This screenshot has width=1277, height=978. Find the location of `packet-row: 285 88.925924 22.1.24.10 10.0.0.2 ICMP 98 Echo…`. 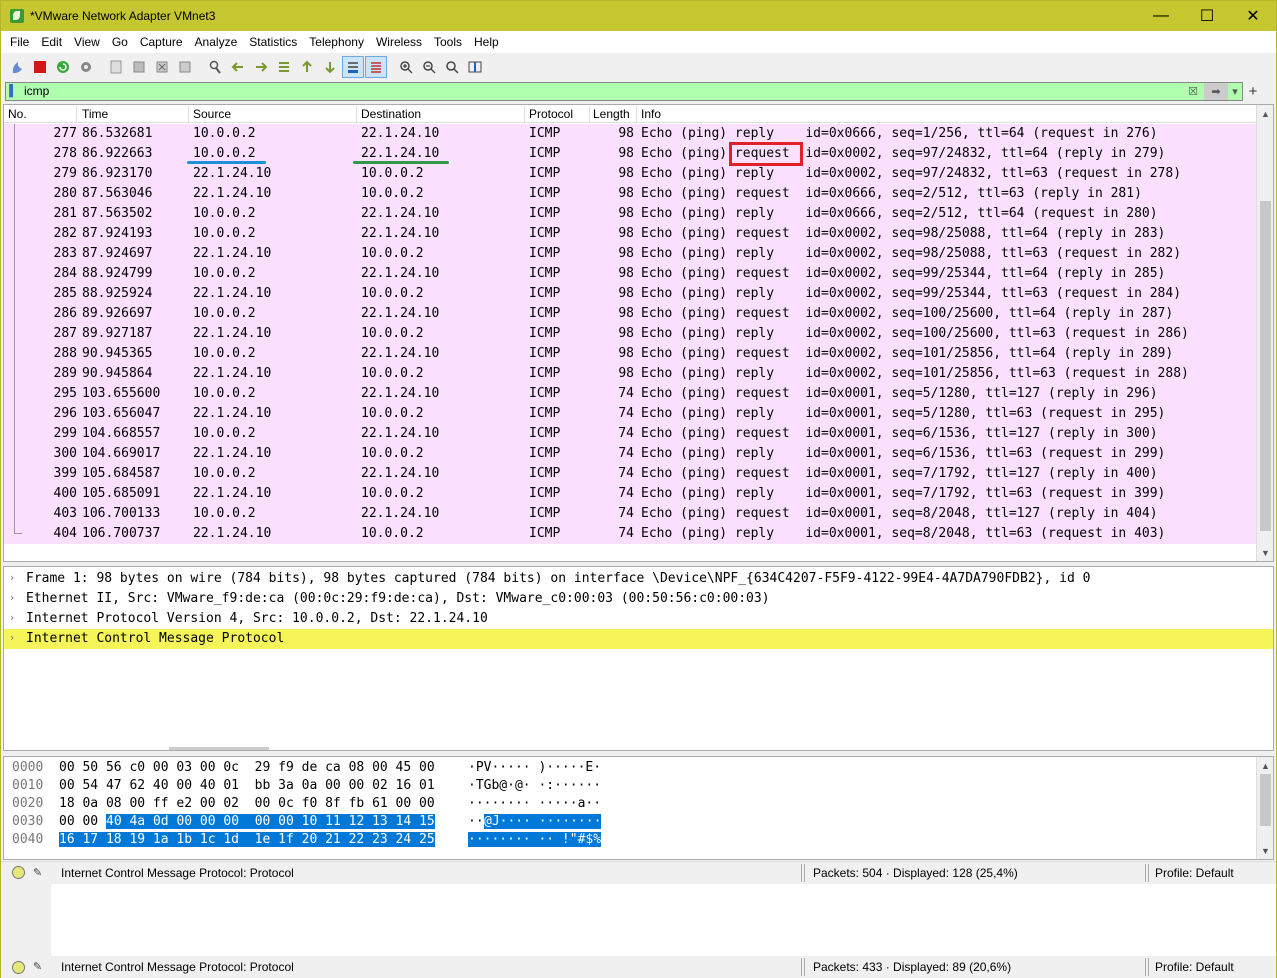

packet-row: 285 88.925924 22.1.24.10 10.0.0.2 ICMP 98 Echo… is located at coordinates (630, 294).